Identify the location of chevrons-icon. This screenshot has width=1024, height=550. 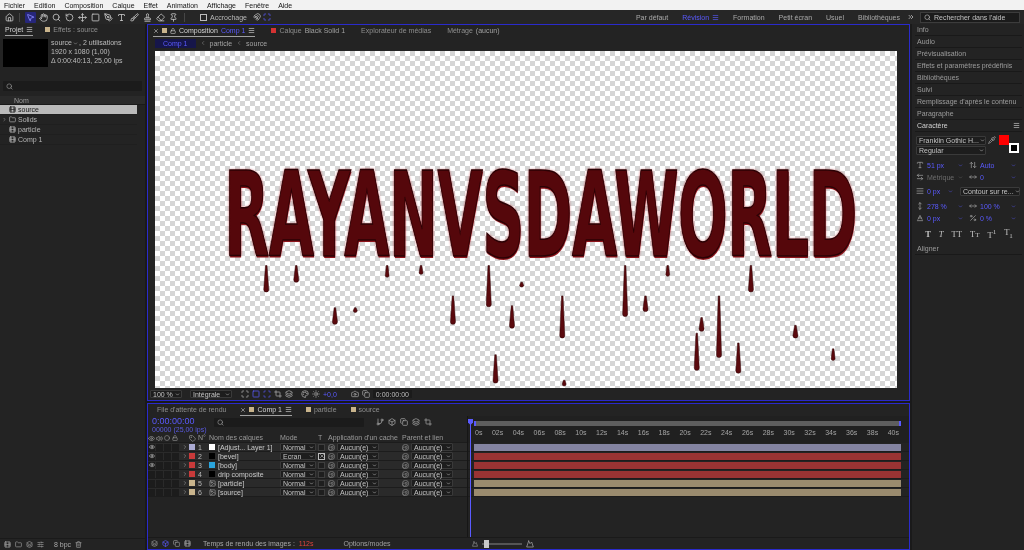
(911, 17).